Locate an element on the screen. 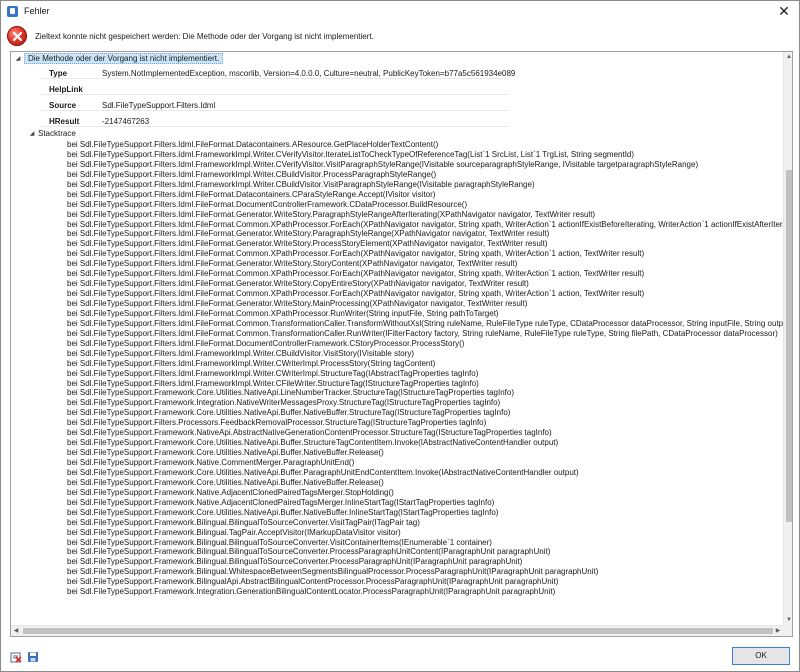  scroll-right-icon: ▶ is located at coordinates (778, 631).